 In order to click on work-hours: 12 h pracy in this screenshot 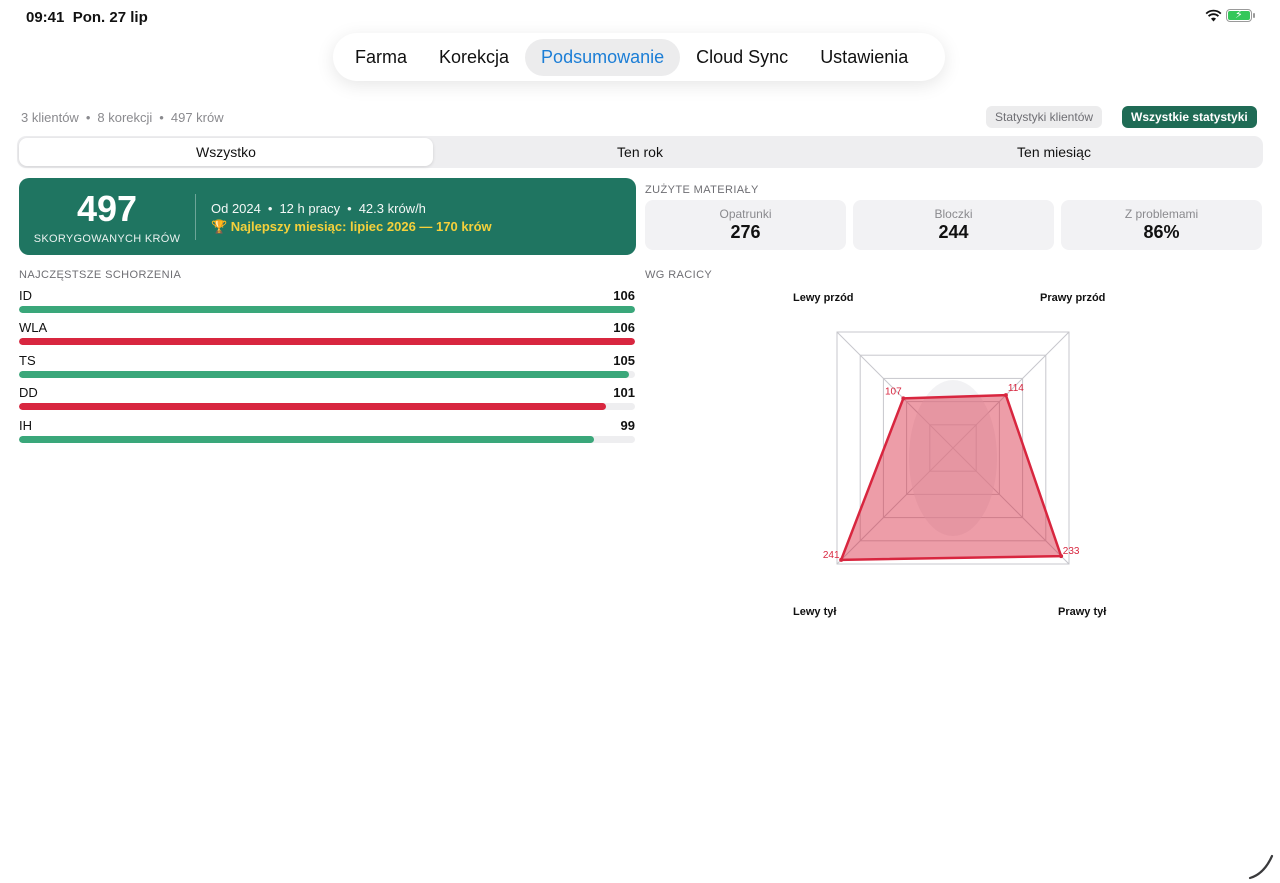, I will do `click(310, 208)`.